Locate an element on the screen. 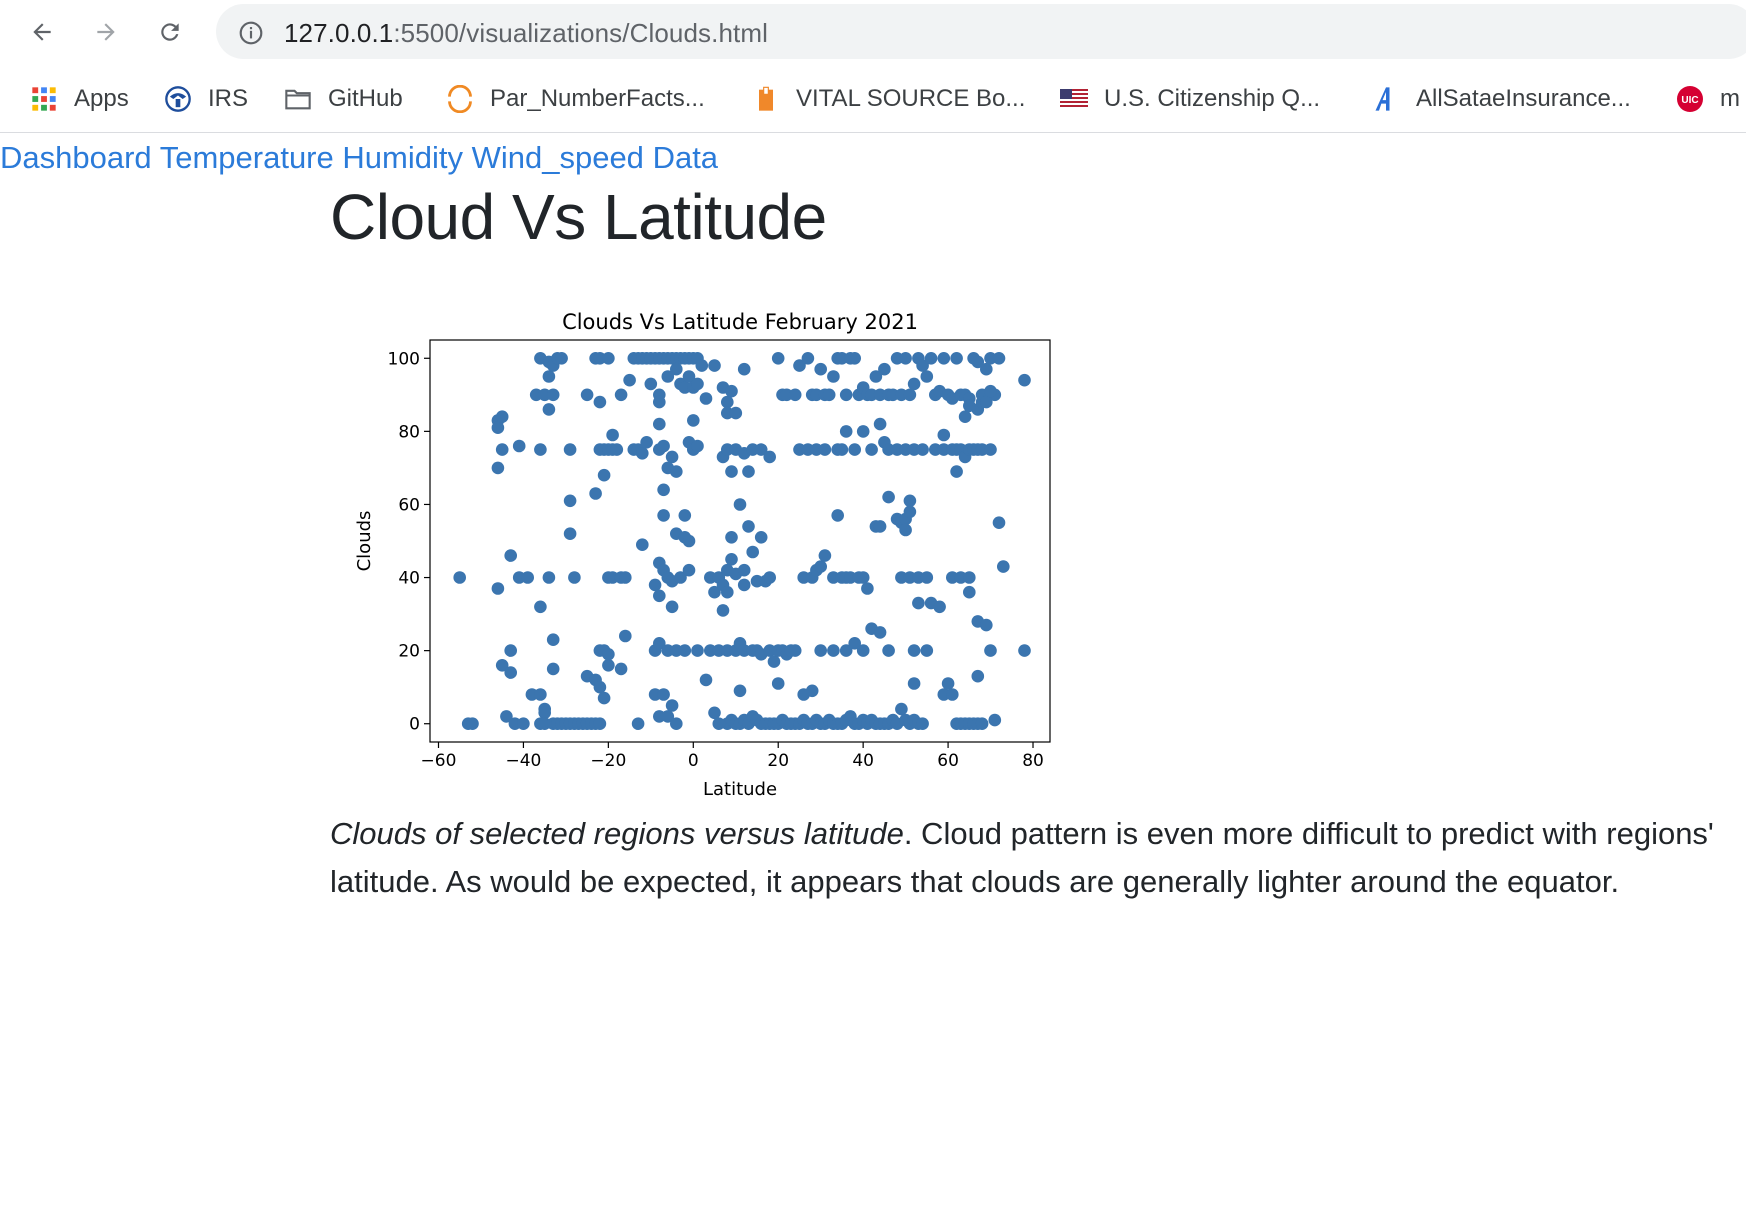 The height and width of the screenshot is (1206, 1746). x-tick-label: −20 is located at coordinates (608, 761).